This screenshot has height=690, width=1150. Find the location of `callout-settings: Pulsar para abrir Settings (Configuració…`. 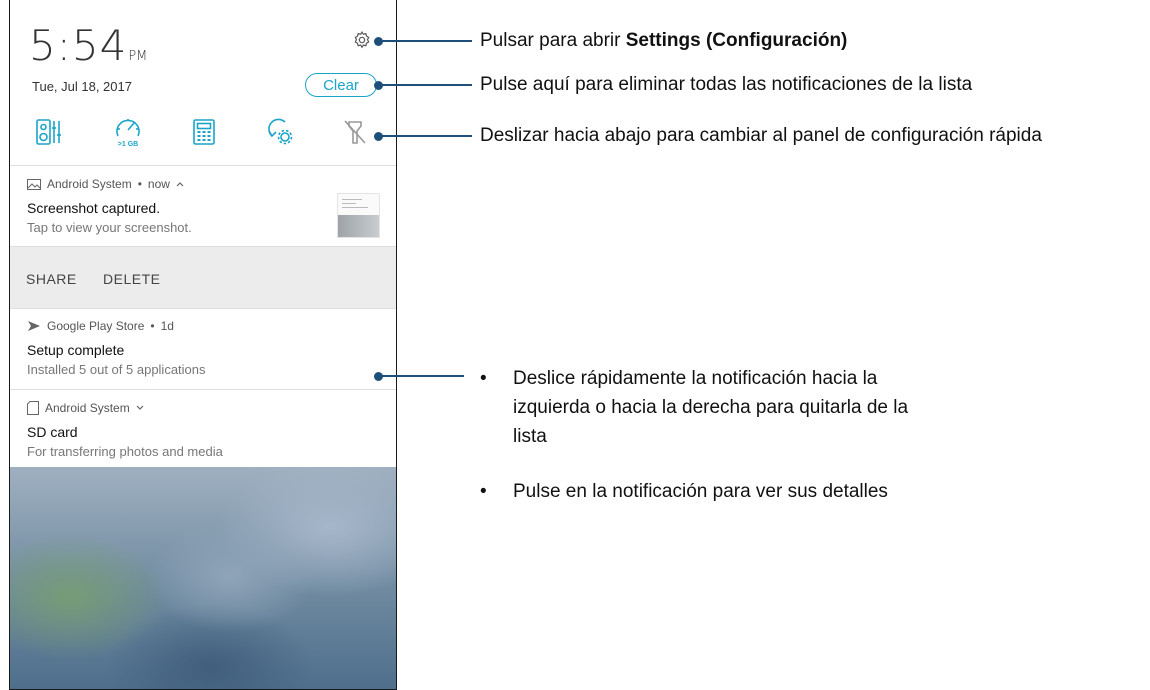

callout-settings: Pulsar para abrir Settings (Configuració… is located at coordinates (663, 41).